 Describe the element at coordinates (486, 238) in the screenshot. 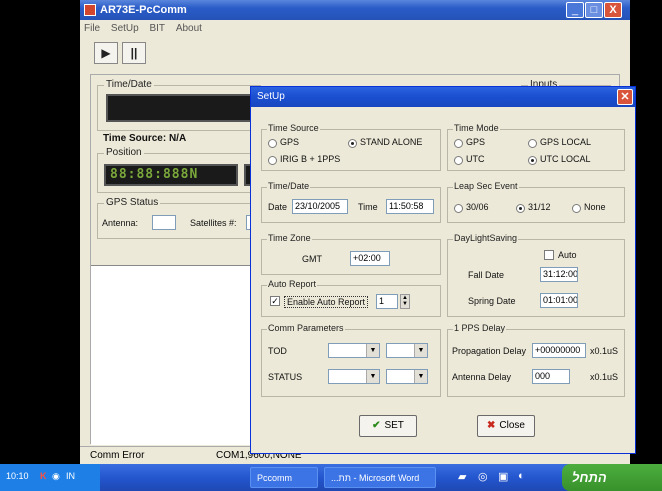

I see `daylight-saving-label: DayLightSaving` at that location.